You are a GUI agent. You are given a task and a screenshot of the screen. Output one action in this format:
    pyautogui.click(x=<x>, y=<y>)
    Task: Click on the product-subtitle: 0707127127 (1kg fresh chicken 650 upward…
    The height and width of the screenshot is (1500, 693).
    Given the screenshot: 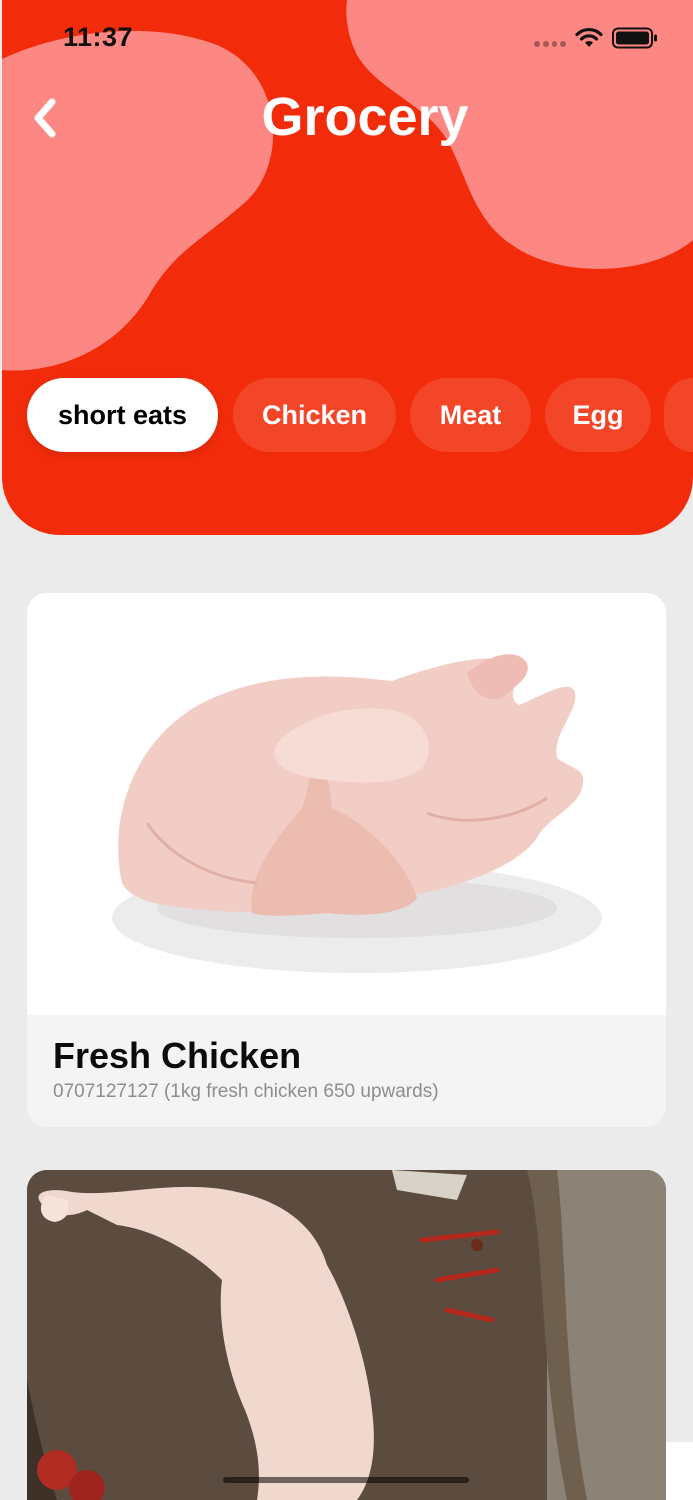 What is the action you would take?
    pyautogui.click(x=246, y=1091)
    